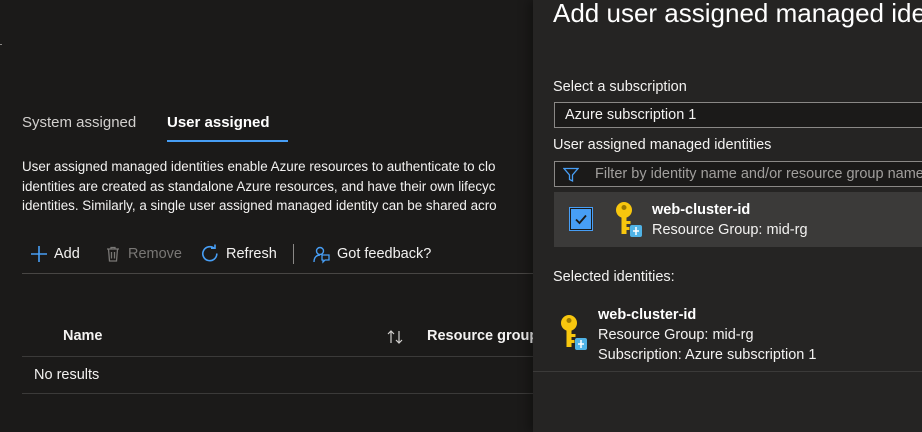  I want to click on subscription-label: Select a subscription, so click(620, 87).